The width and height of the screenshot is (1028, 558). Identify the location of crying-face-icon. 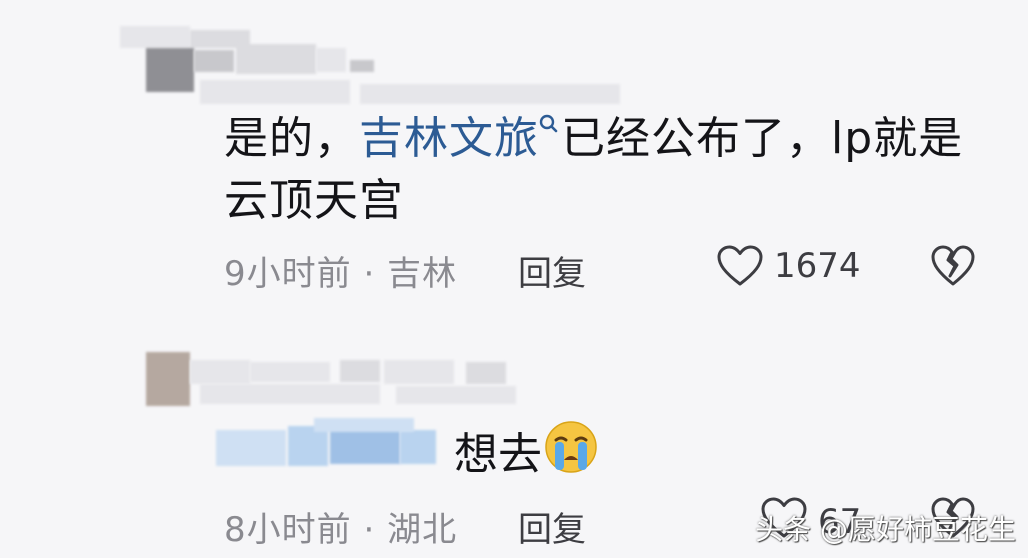
(571, 449).